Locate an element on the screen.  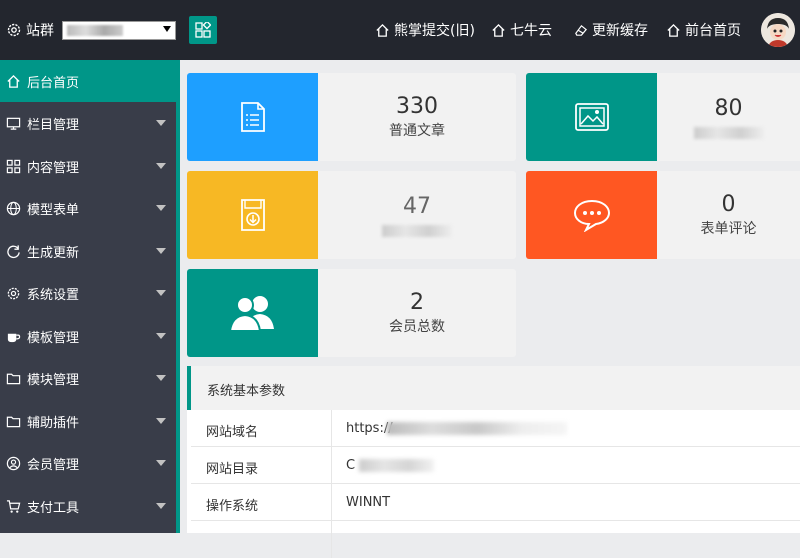
sidebar-item-settings: 系统设置 is located at coordinates (88, 293).